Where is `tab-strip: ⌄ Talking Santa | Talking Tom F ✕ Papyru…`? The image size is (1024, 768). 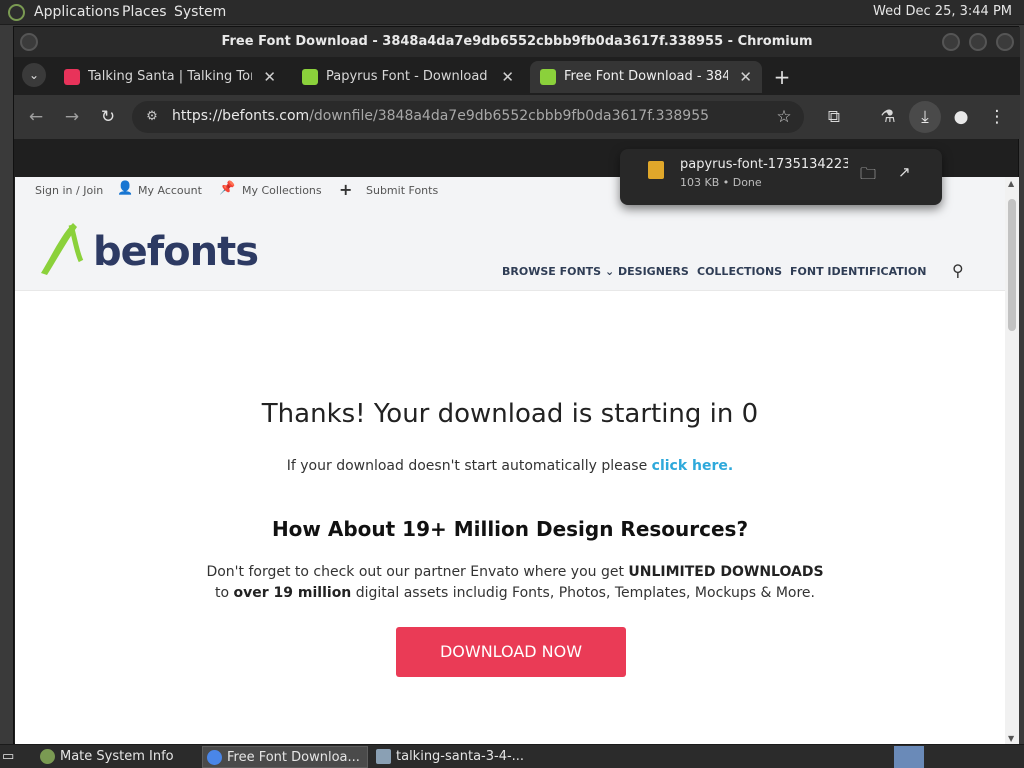 tab-strip: ⌄ Talking Santa | Talking Tom F ✕ Papyru… is located at coordinates (517, 76).